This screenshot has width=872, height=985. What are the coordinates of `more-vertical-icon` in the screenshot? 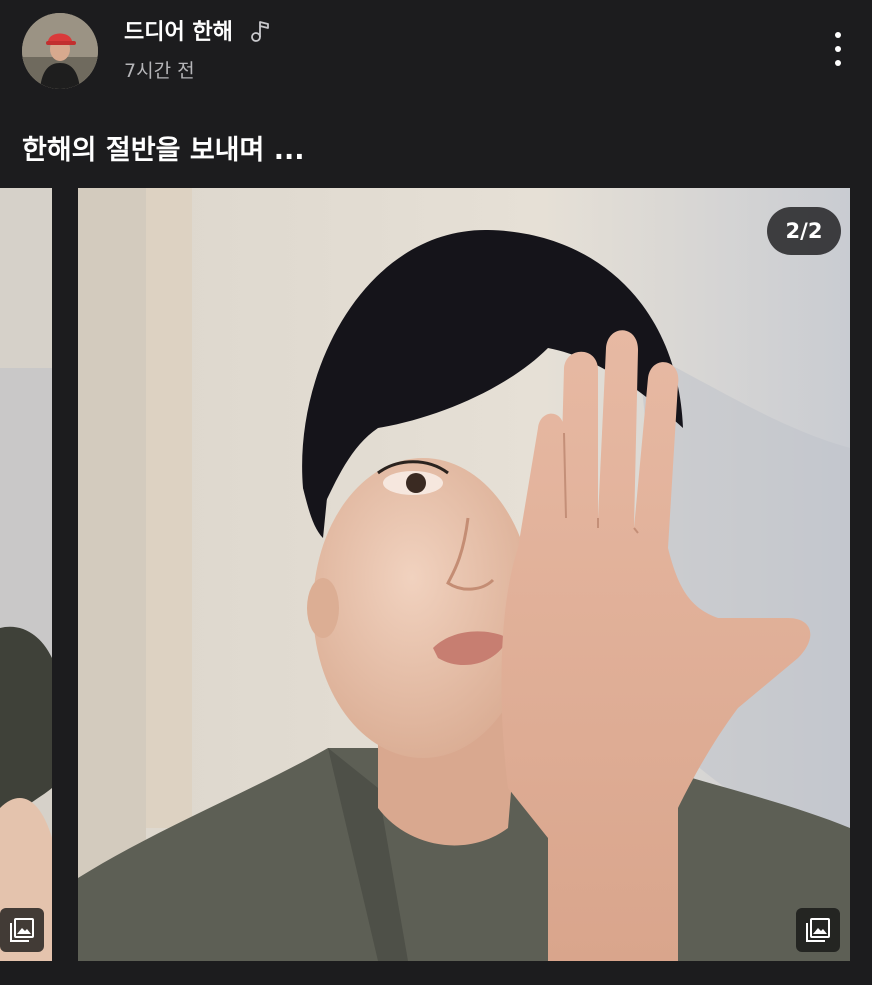 It's located at (838, 49).